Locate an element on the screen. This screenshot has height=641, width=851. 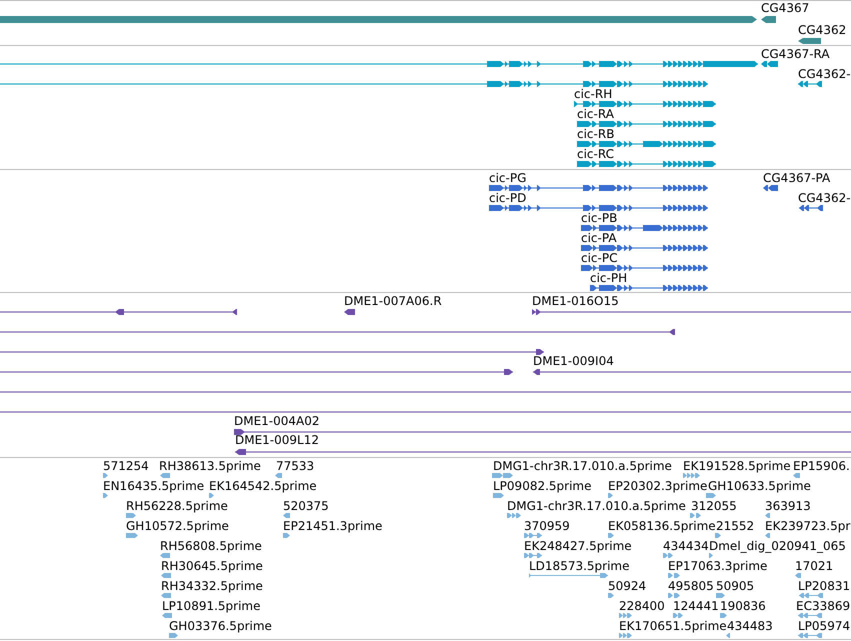
feature-label: DME1-016O15 is located at coordinates (575, 301).